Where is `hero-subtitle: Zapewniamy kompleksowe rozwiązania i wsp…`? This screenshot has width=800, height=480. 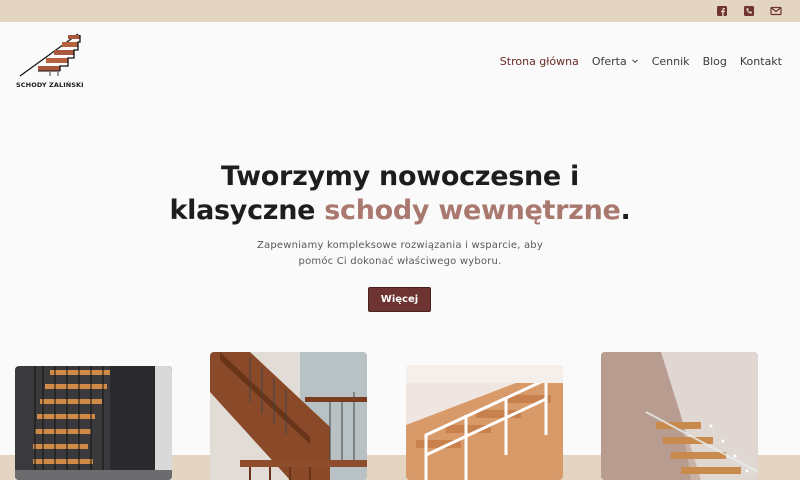 hero-subtitle: Zapewniamy kompleksowe rozwiązania i wsp… is located at coordinates (400, 253).